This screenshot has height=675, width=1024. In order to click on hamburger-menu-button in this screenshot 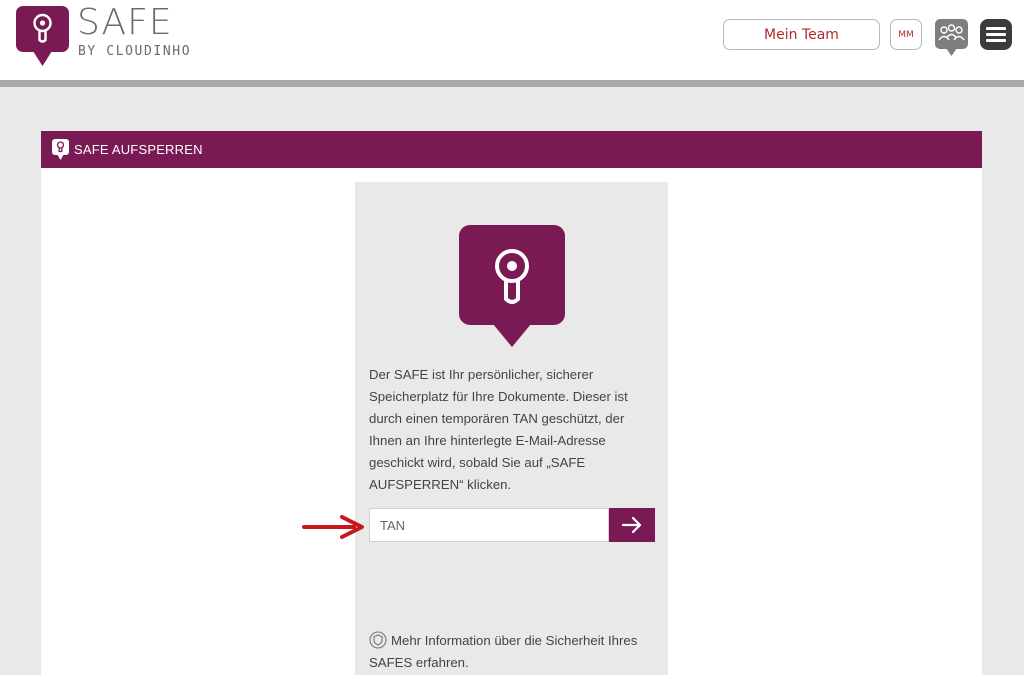, I will do `click(996, 34)`.